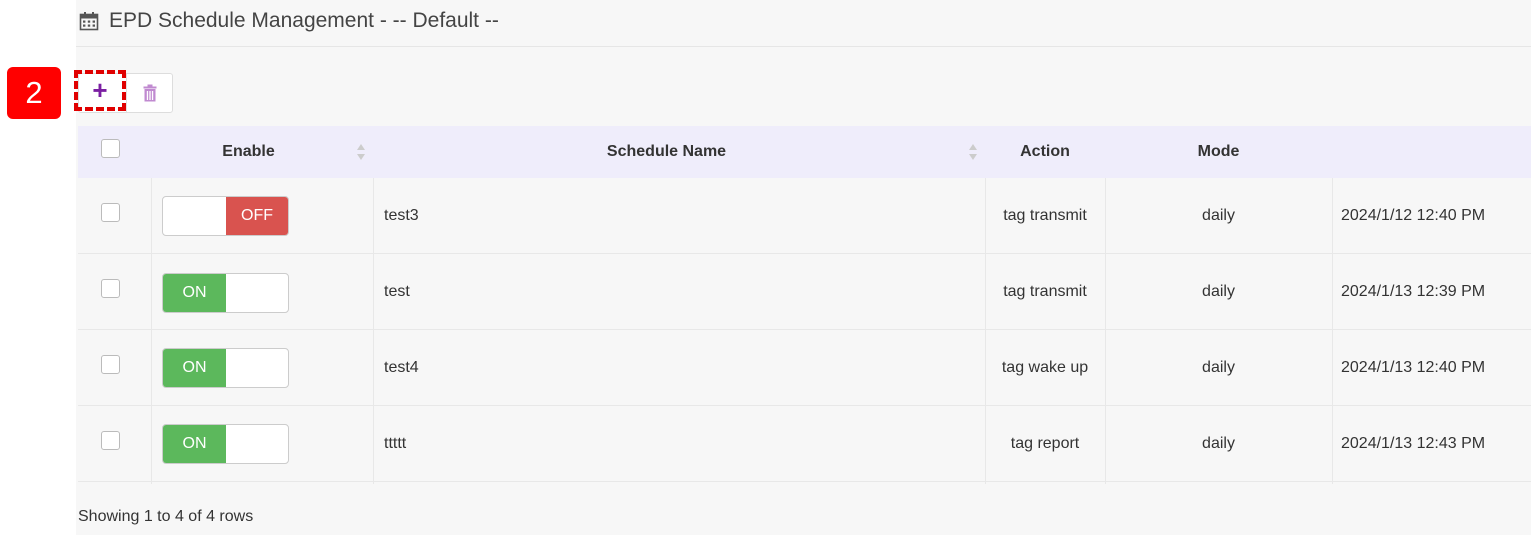 The image size is (1531, 535). Describe the element at coordinates (248, 152) in the screenshot. I see `column-header-enable: Enable` at that location.